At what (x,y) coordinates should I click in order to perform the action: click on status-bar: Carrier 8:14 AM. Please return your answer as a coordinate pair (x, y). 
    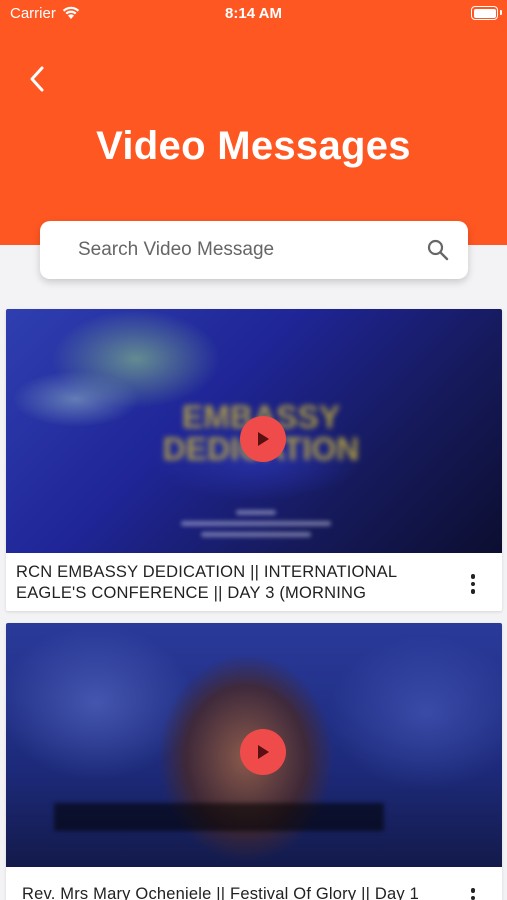
    Looking at the image, I should click on (253, 14).